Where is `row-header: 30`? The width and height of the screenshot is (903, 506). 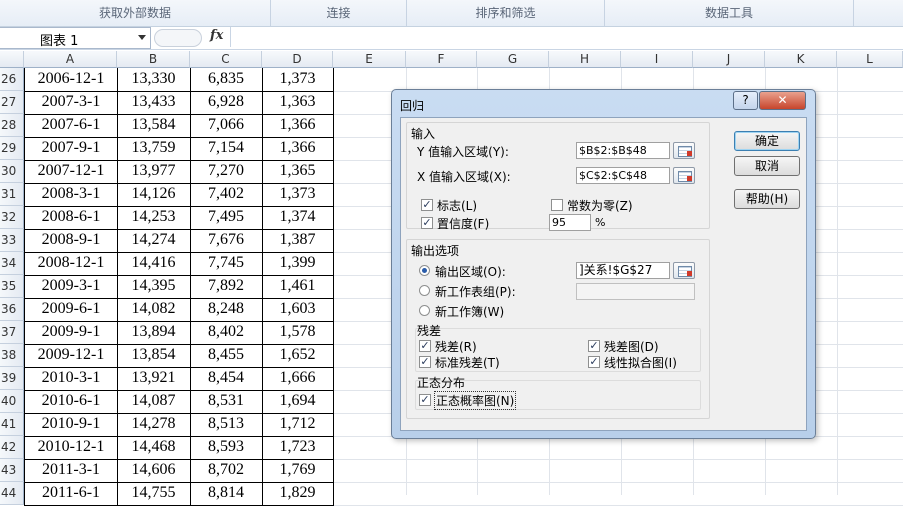
row-header: 30 is located at coordinates (12, 171).